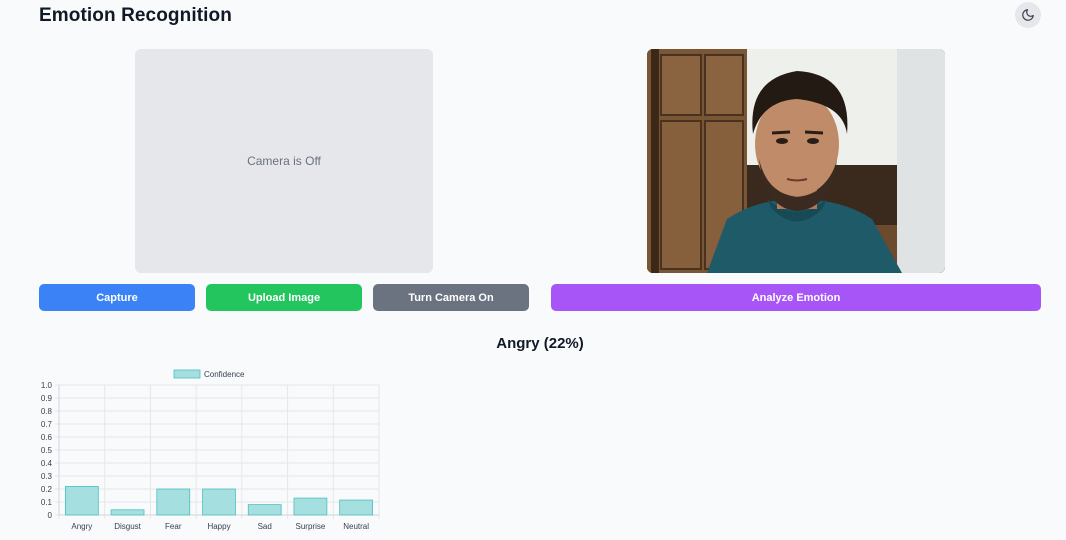  Describe the element at coordinates (219, 502) in the screenshot. I see `bar-happy` at that location.